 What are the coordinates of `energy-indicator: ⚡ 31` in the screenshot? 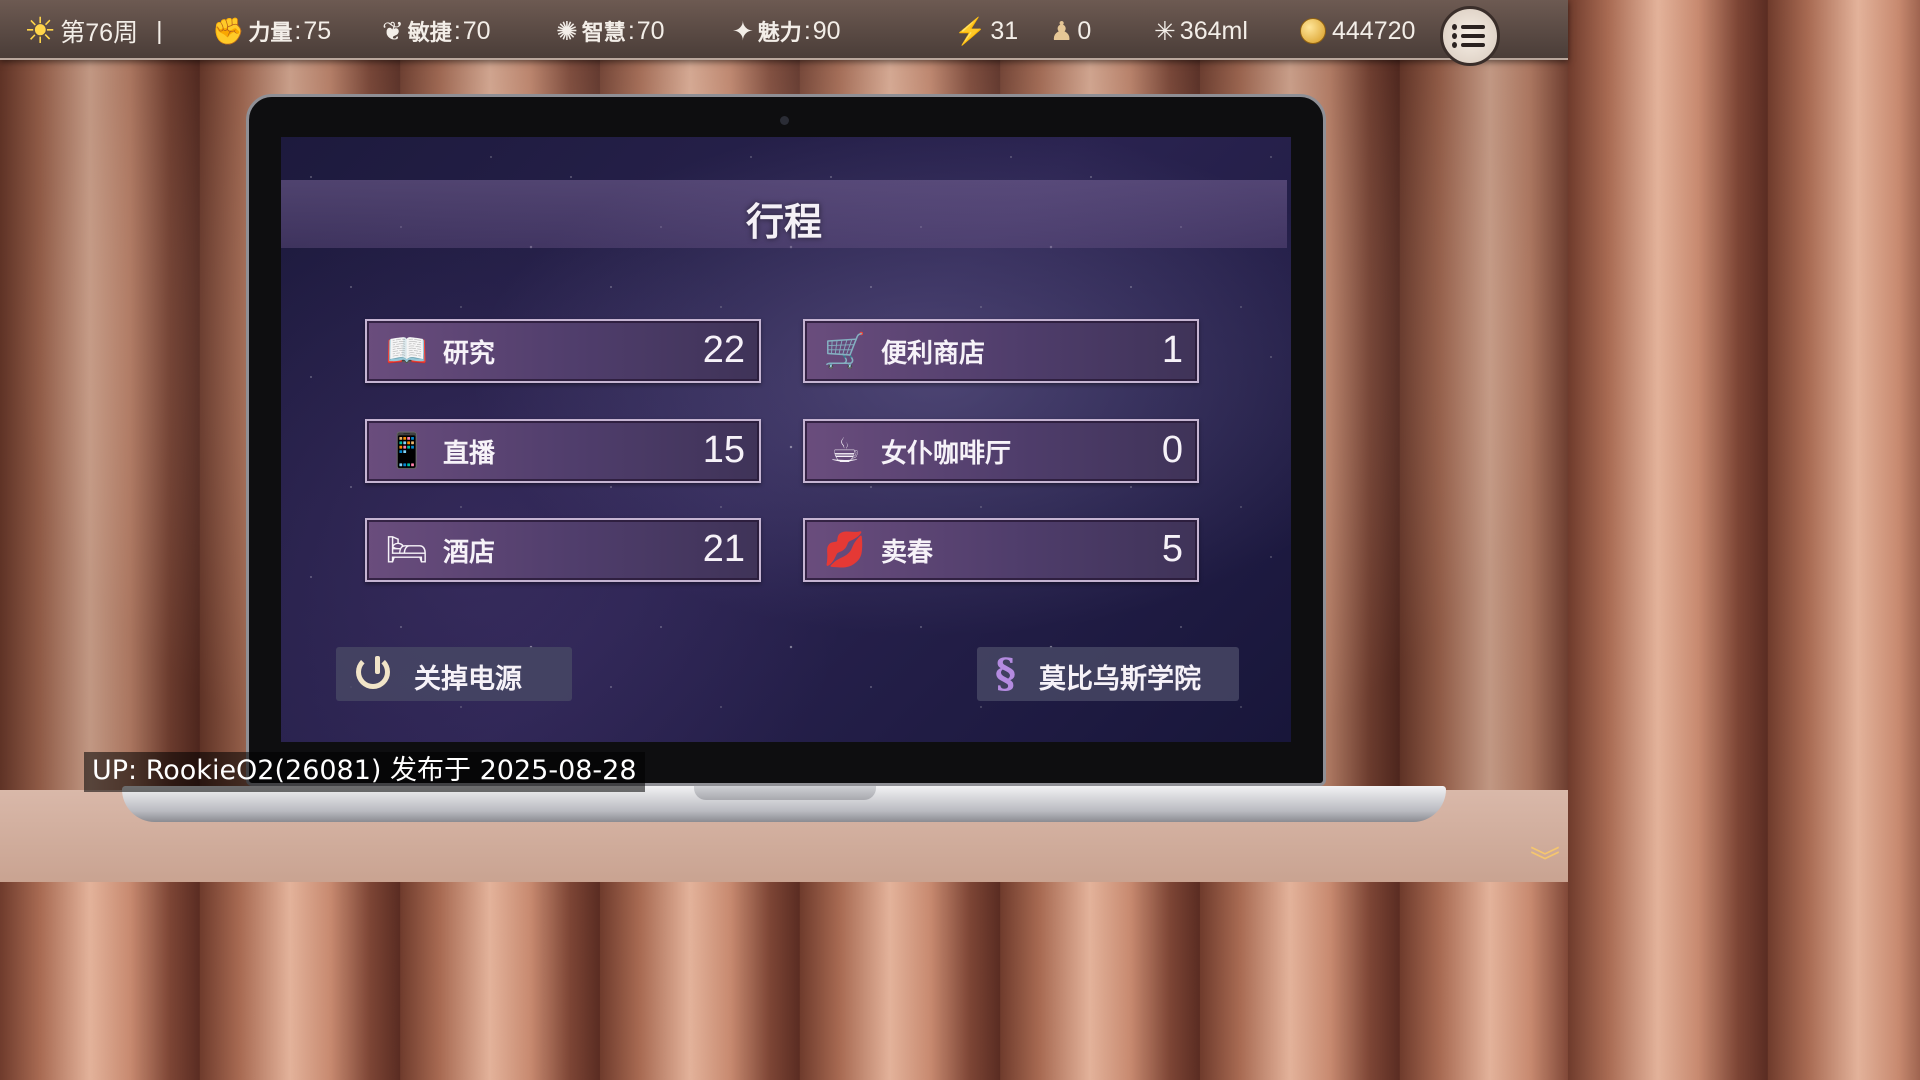 It's located at (986, 31).